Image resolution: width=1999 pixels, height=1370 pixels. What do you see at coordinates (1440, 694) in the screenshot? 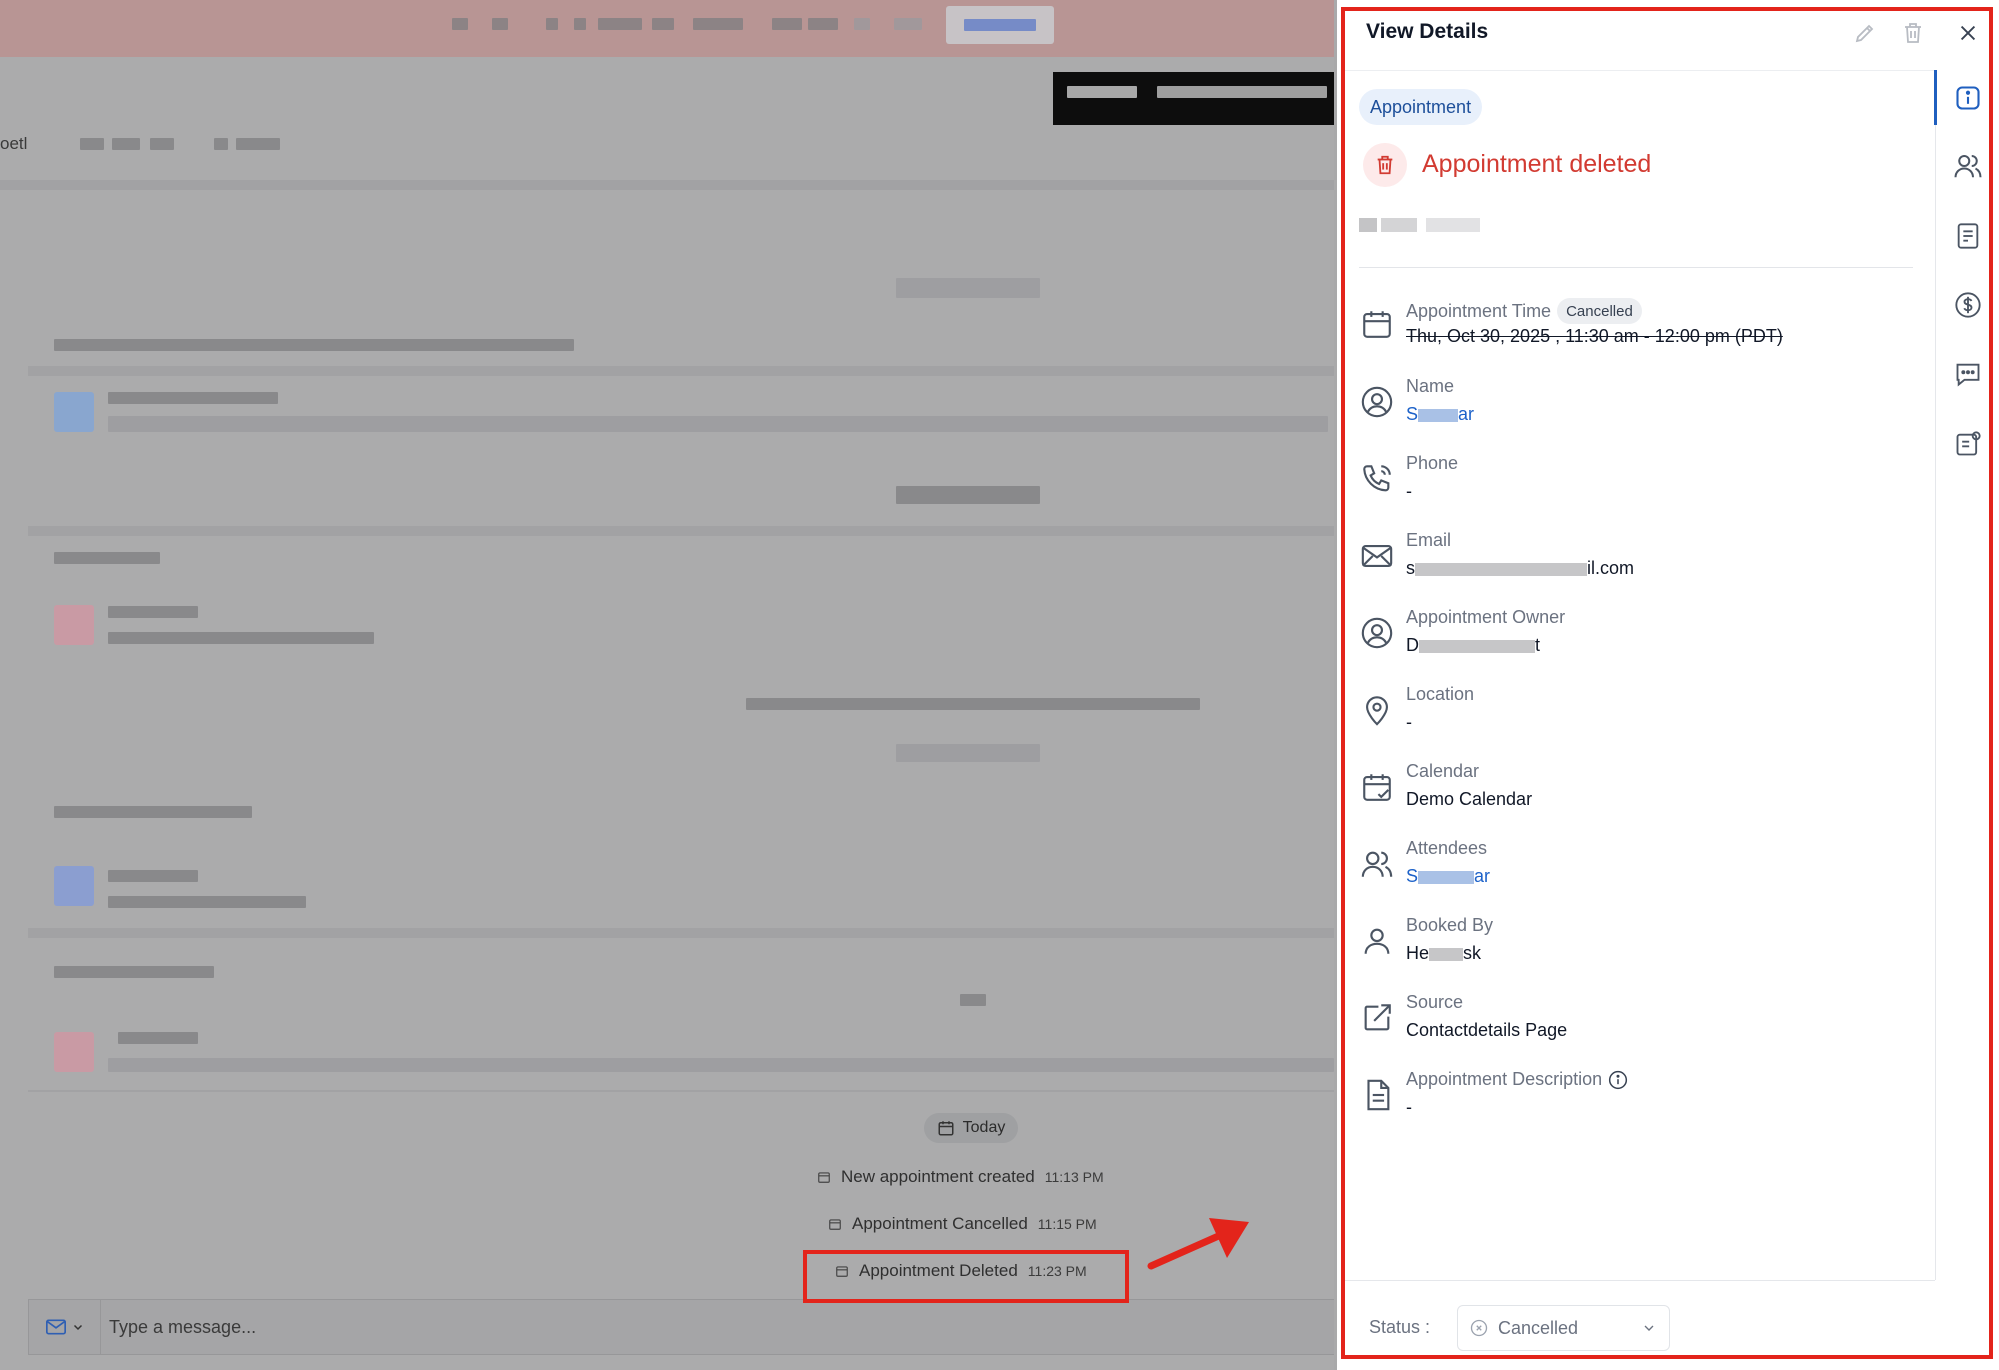
I see `field-label: Location` at bounding box center [1440, 694].